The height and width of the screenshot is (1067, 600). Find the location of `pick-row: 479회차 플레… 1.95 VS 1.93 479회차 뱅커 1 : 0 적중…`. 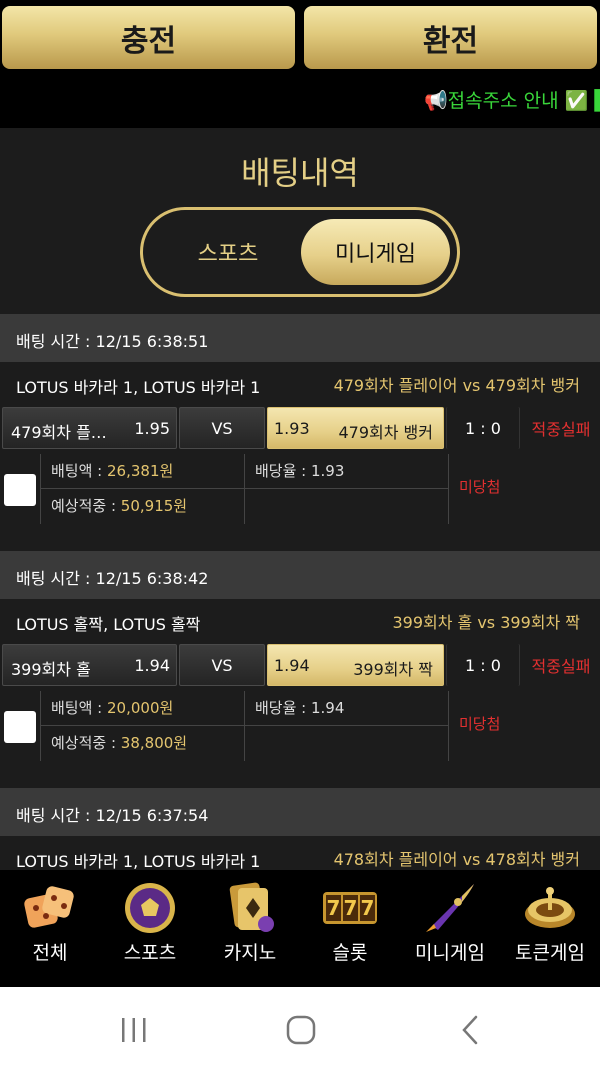

pick-row: 479회차 플레… 1.95 VS 1.93 479회차 뱅커 1 : 0 적중… is located at coordinates (300, 428).